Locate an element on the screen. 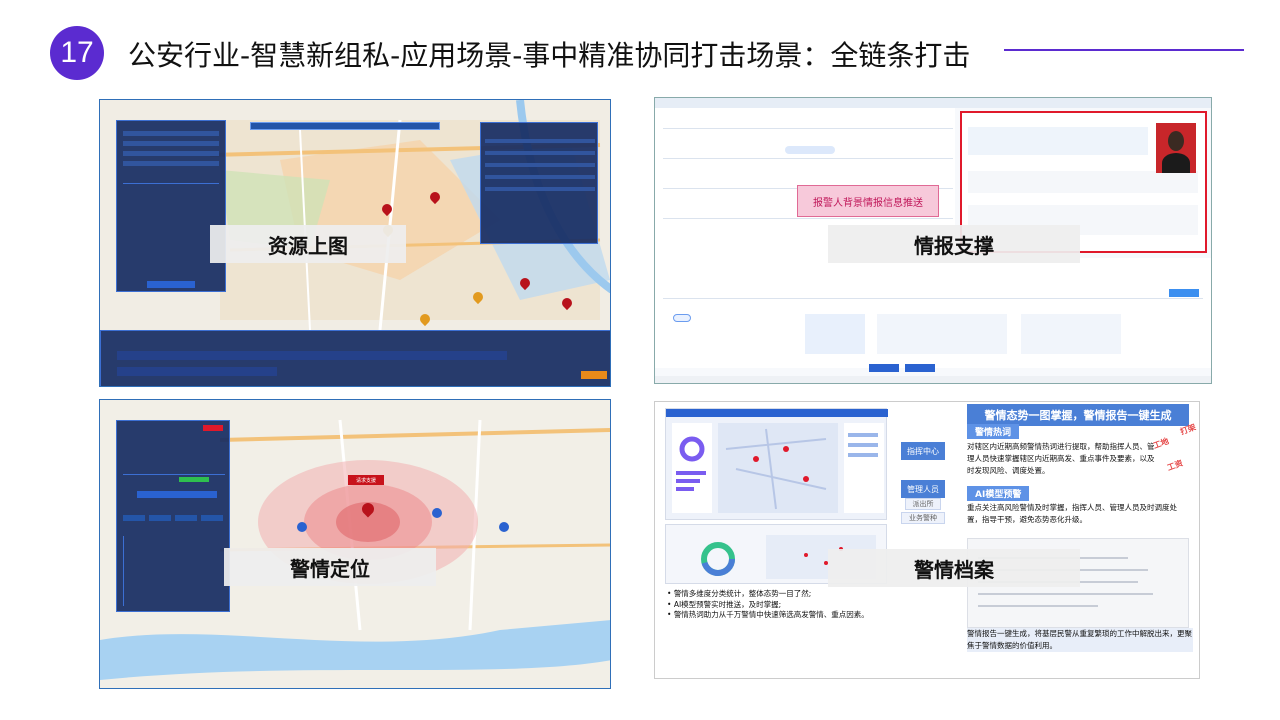 The height and width of the screenshot is (720, 1280). archive-headline: 警情态势一图掌握，警情报告一键生成 is located at coordinates (1078, 415).